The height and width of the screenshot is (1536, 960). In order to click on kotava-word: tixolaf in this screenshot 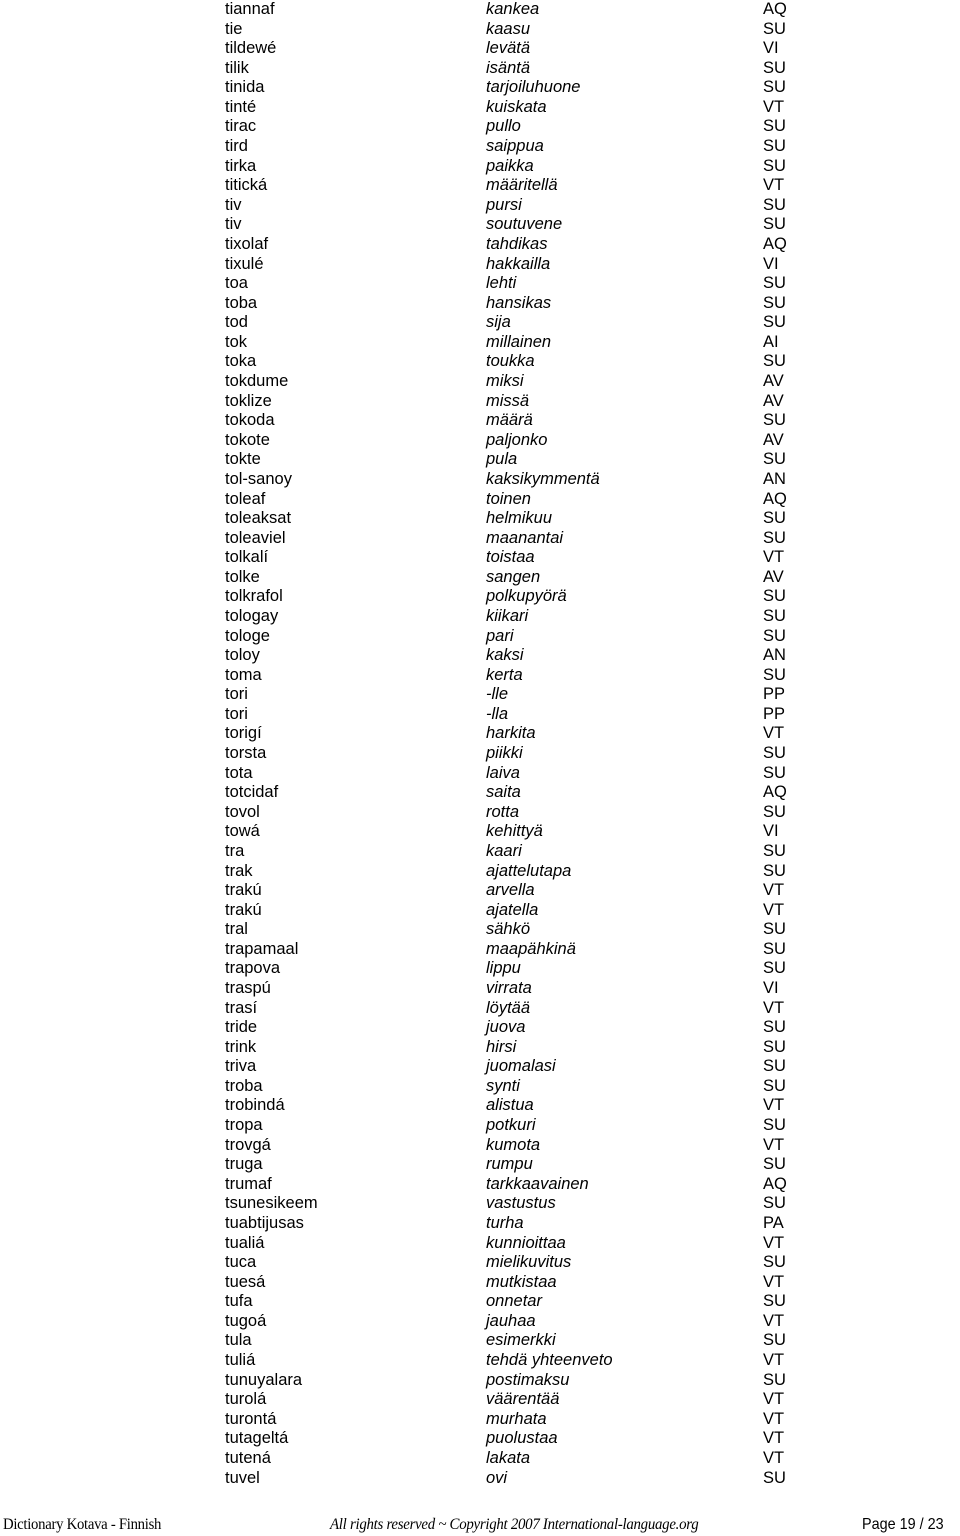, I will do `click(247, 243)`.